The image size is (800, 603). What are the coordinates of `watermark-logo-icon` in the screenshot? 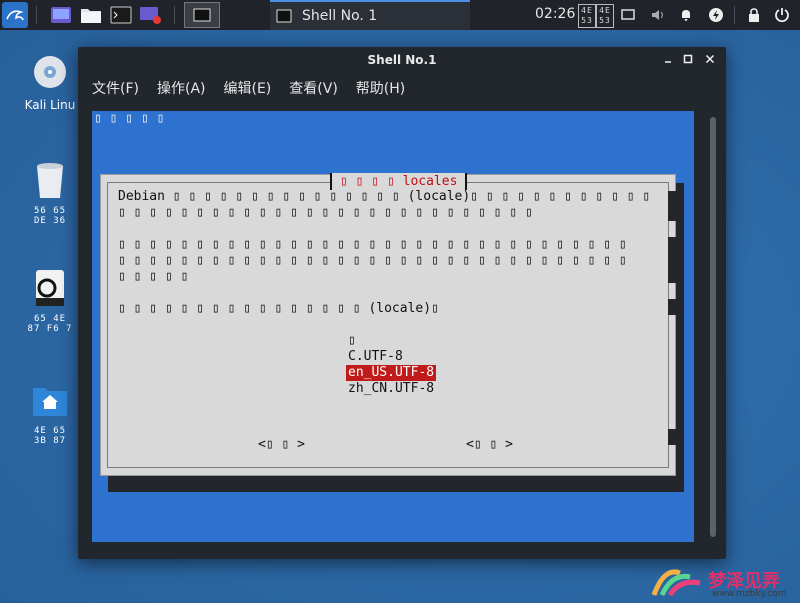 It's located at (676, 583).